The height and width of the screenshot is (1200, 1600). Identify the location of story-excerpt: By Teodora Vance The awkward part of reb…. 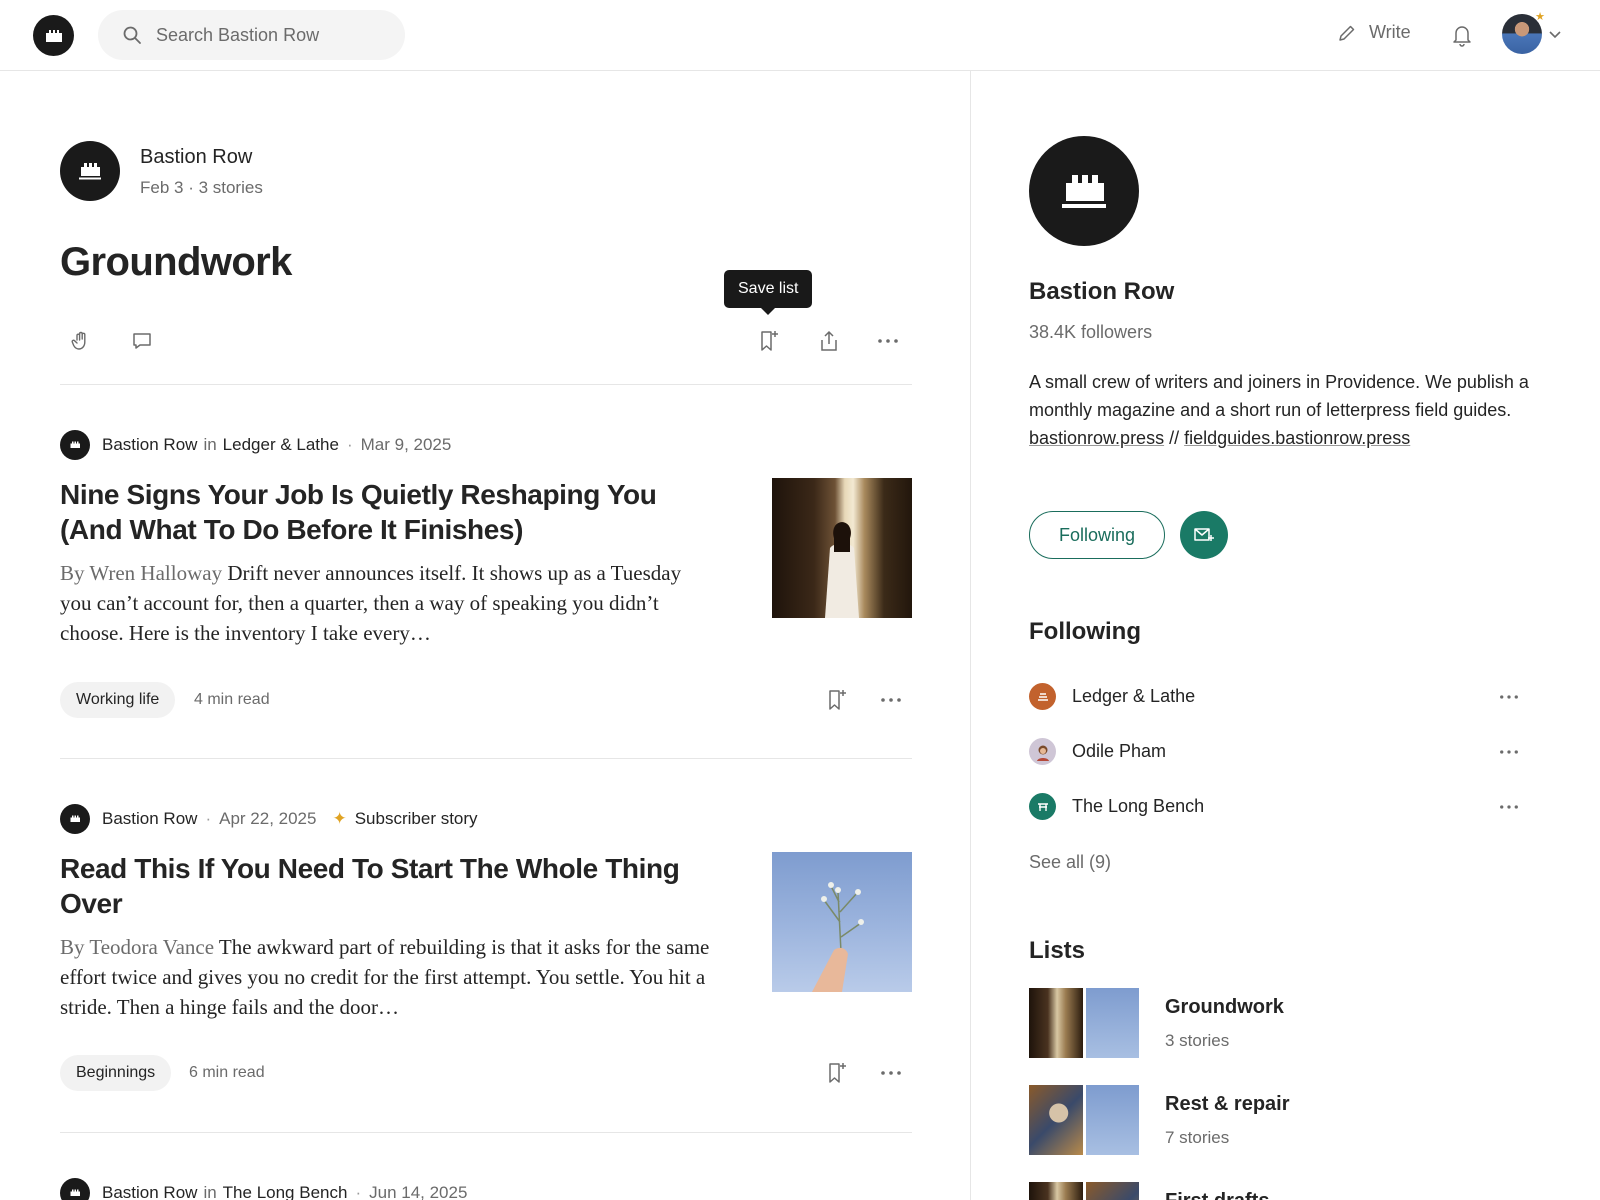
(385, 977).